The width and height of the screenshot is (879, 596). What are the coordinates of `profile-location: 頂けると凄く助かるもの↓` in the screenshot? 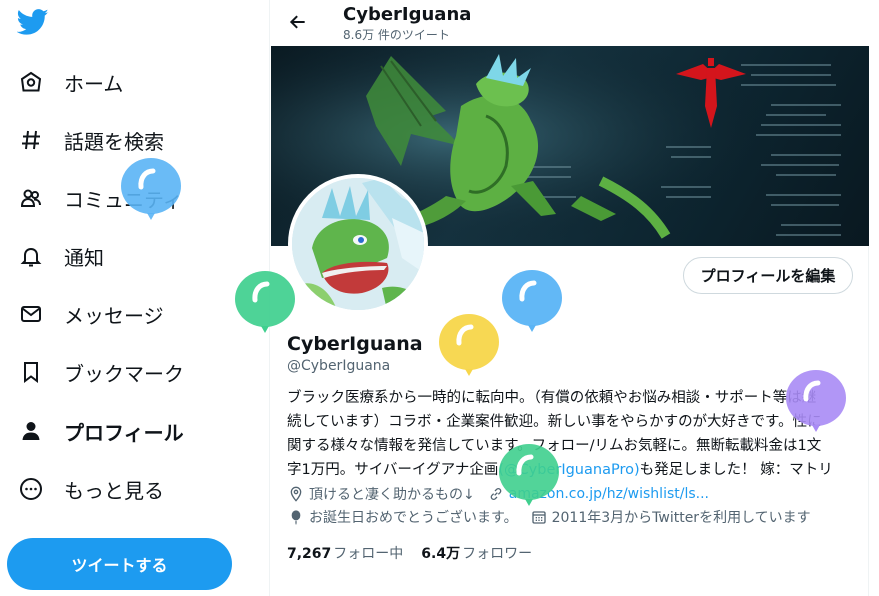 It's located at (381, 494).